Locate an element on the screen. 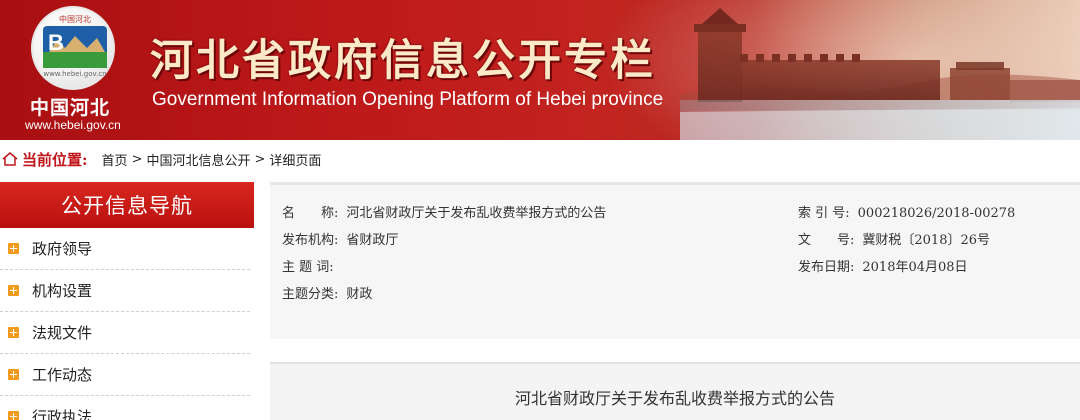 This screenshot has height=420, width=1080. page-title: 河北省政府信息公开专栏 is located at coordinates (403, 61).